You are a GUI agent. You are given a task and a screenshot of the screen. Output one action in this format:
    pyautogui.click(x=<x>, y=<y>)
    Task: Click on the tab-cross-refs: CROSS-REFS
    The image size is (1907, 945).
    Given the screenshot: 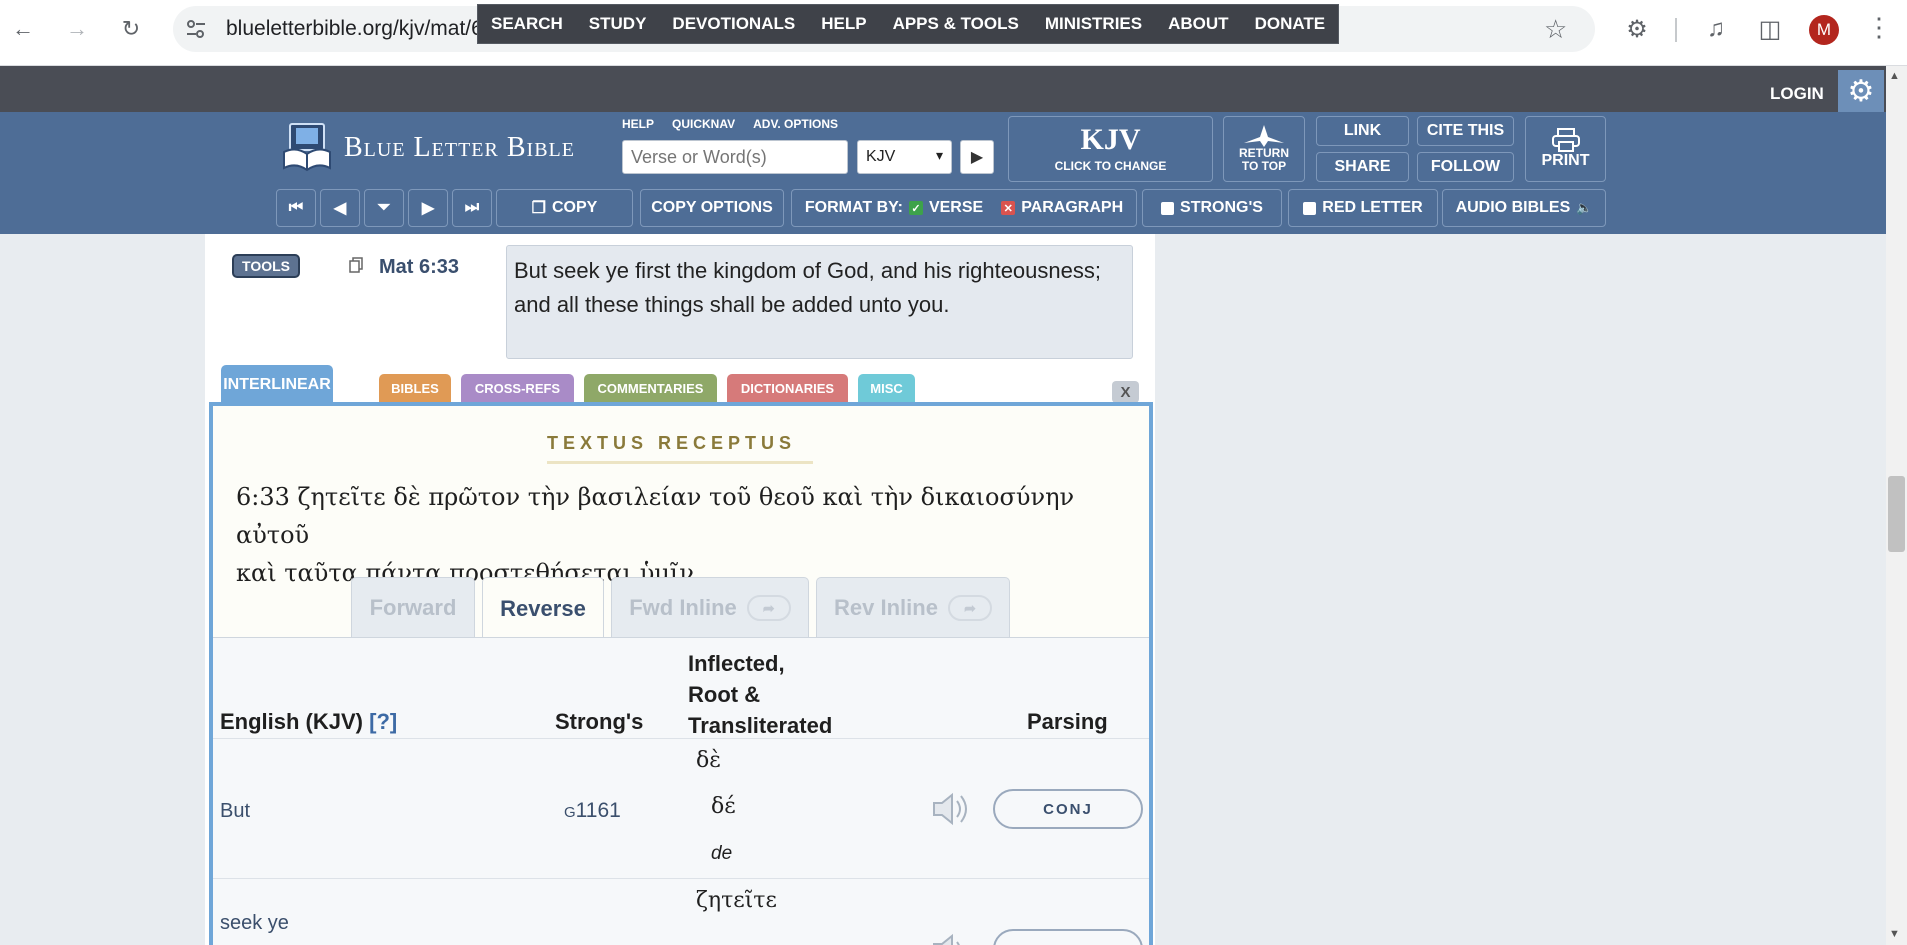 What is the action you would take?
    pyautogui.click(x=517, y=388)
    